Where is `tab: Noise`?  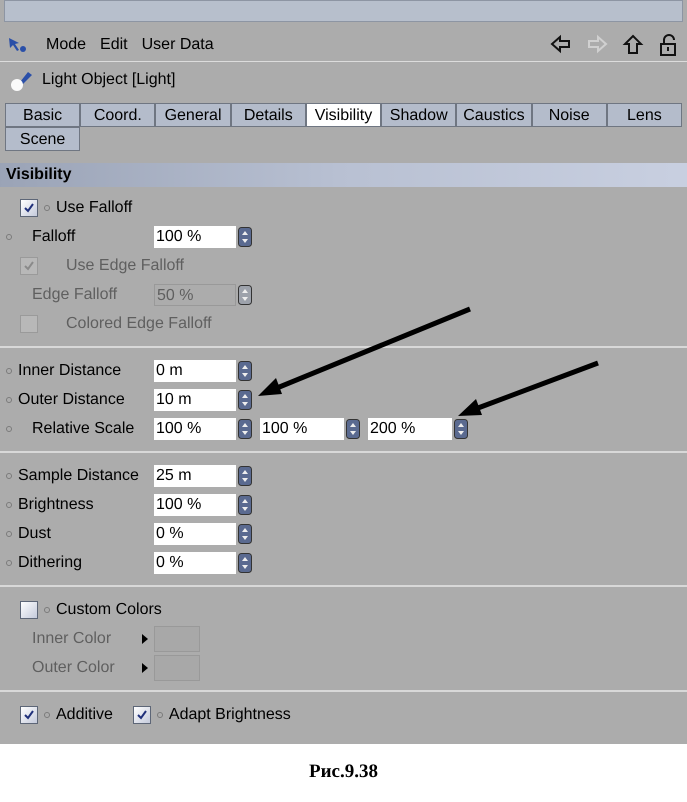 tab: Noise is located at coordinates (569, 115).